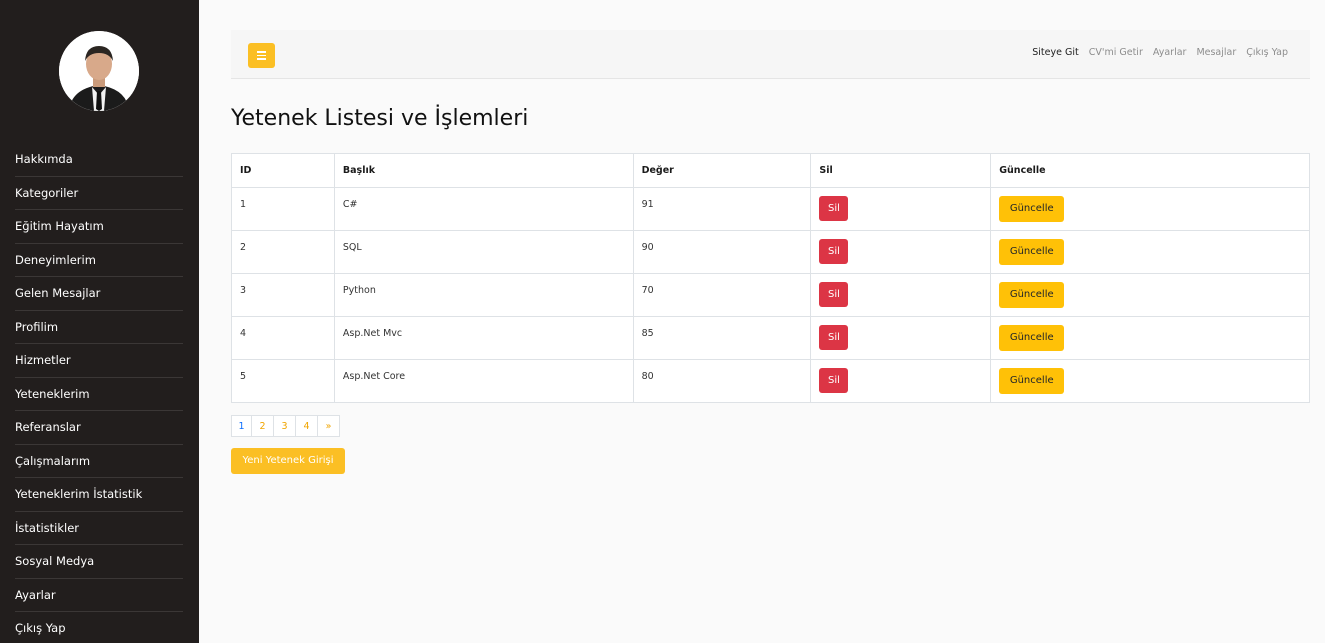 The image size is (1325, 643). Describe the element at coordinates (99, 160) in the screenshot. I see `sidebar-item: Hakkımda` at that location.